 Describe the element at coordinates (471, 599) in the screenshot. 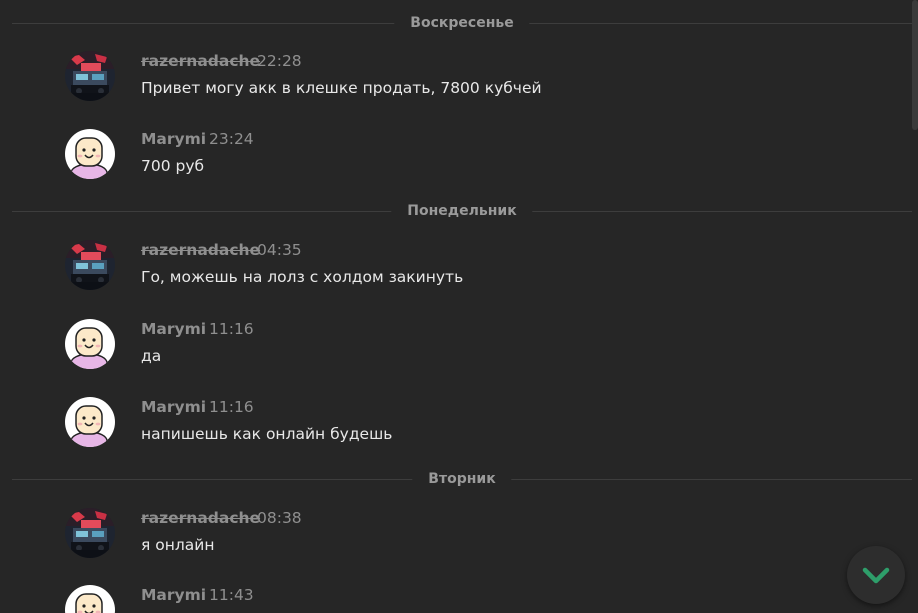

I see `message: Marymi 11:43` at that location.